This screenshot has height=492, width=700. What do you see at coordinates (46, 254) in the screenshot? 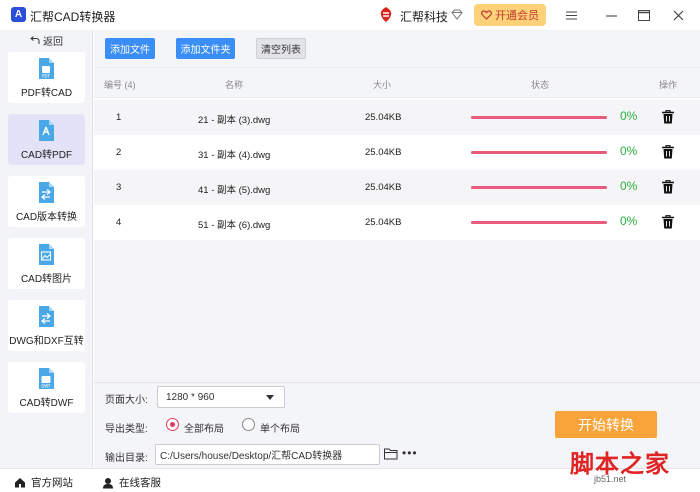
I see `cad-to-image-icon` at bounding box center [46, 254].